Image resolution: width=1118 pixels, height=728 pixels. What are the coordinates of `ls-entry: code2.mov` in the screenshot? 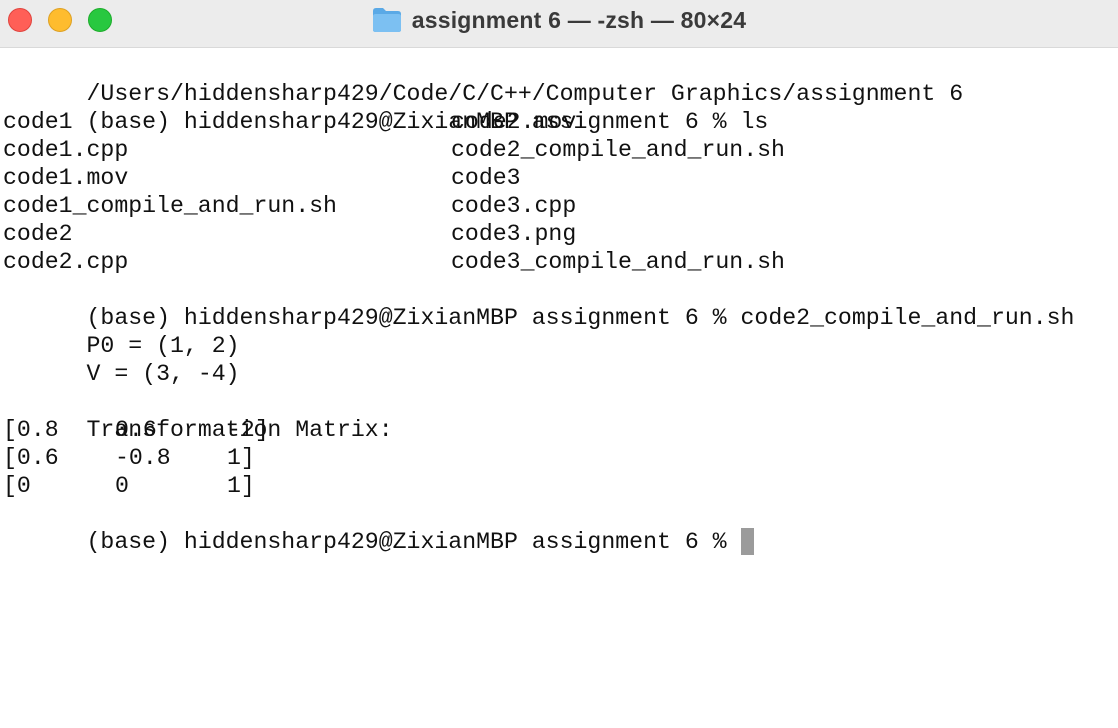 It's located at (514, 122).